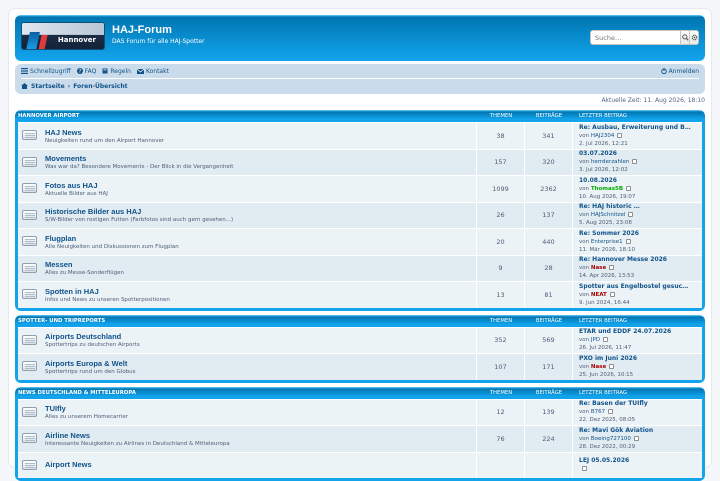 The width and height of the screenshot is (720, 481). What do you see at coordinates (92, 336) in the screenshot?
I see `forum-title: Airports Deutschland` at bounding box center [92, 336].